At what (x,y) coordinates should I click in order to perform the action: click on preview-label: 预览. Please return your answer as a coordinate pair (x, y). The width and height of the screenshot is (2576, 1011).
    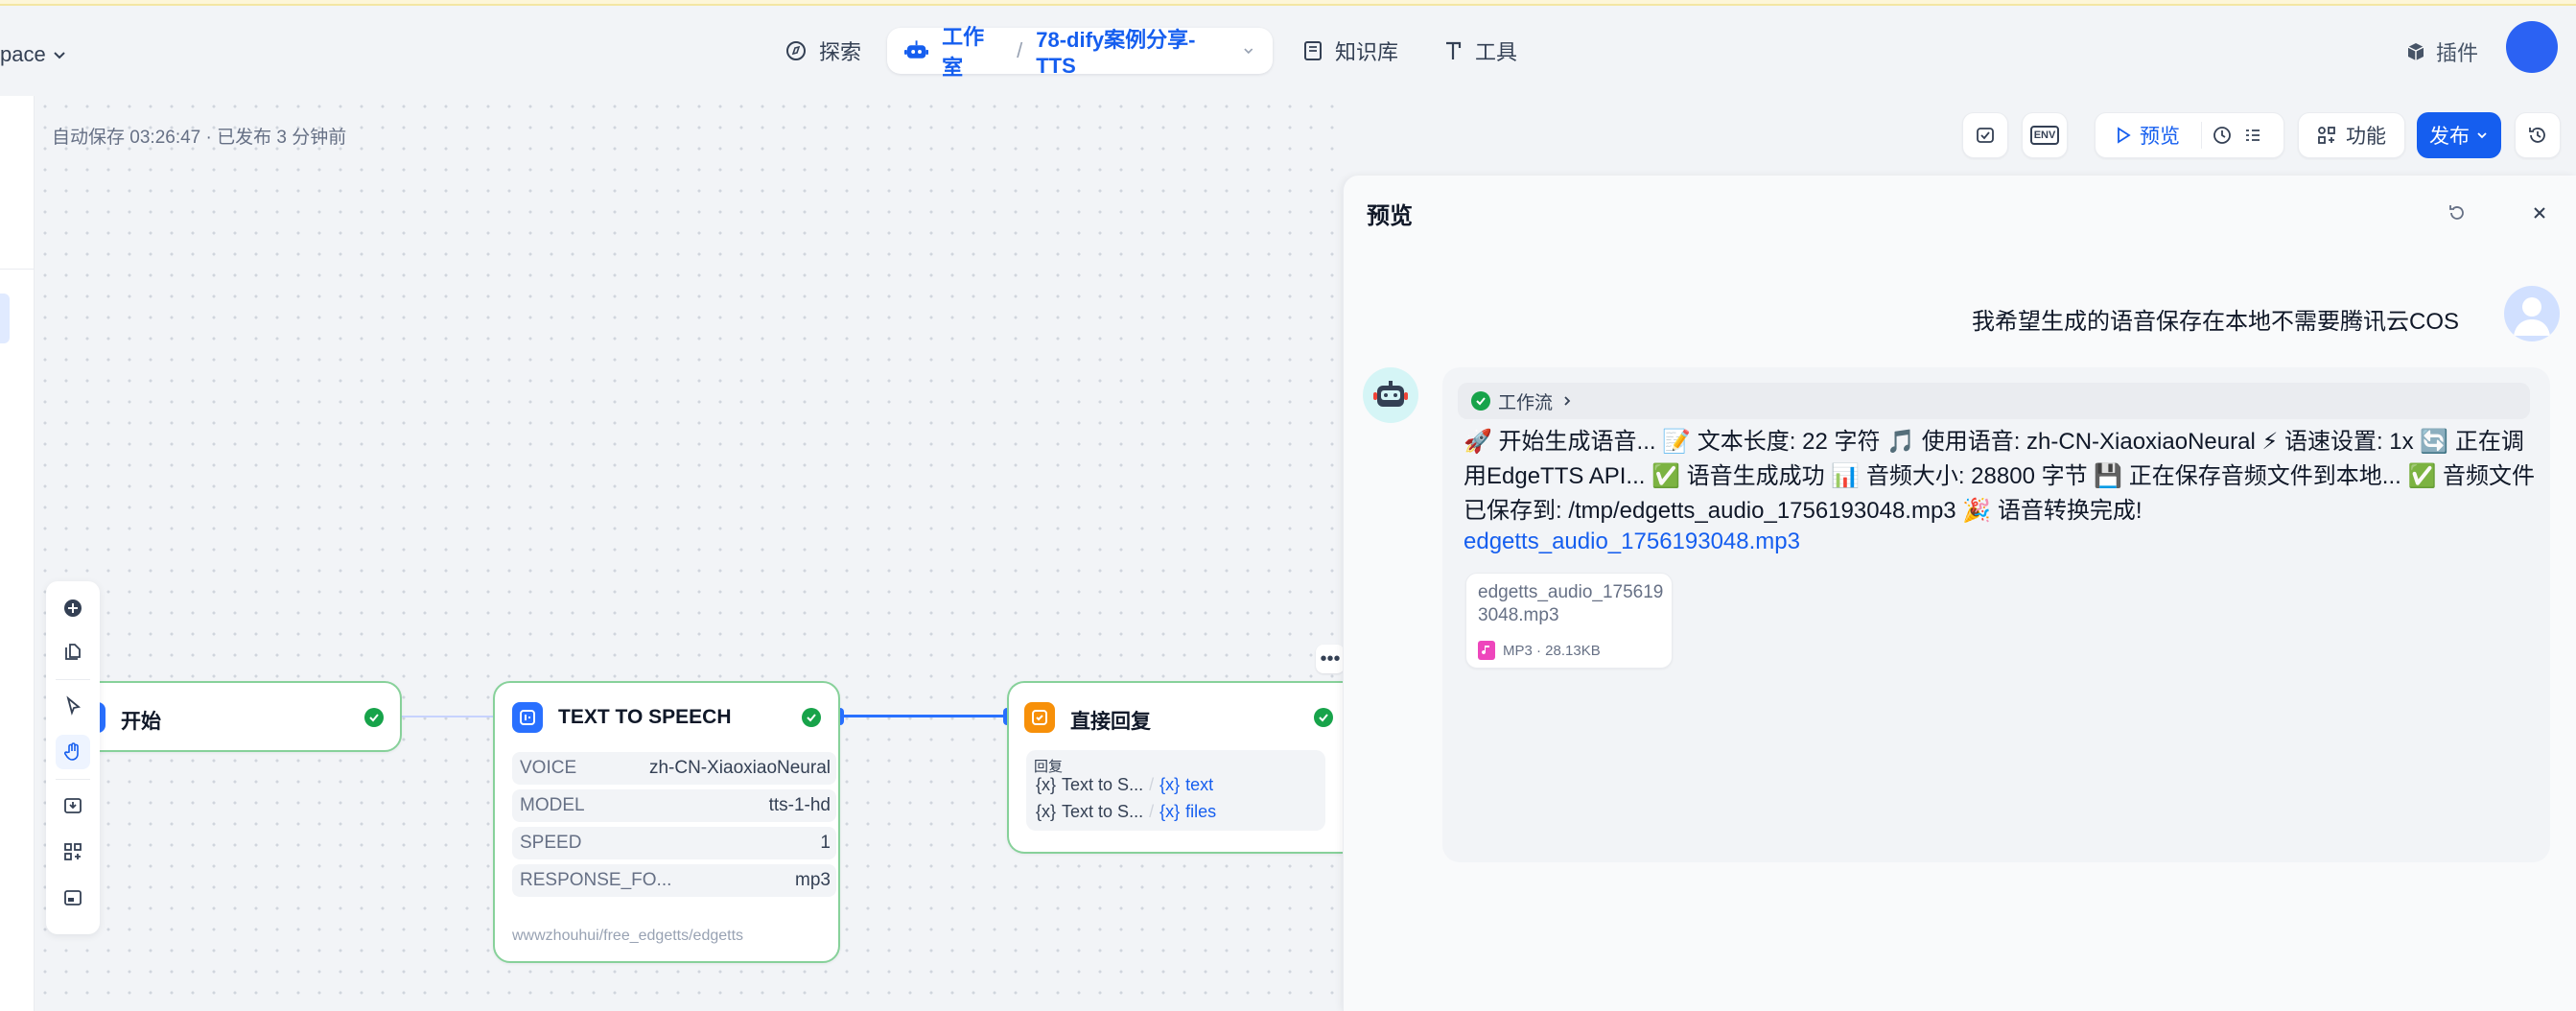
    Looking at the image, I should click on (2160, 137).